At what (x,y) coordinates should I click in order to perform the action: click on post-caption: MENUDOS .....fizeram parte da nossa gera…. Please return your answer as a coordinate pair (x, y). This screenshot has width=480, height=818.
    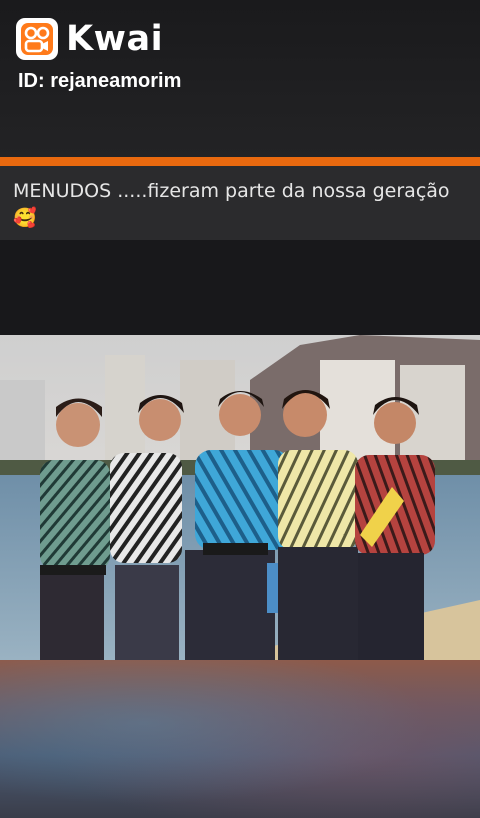
    Looking at the image, I should click on (231, 204).